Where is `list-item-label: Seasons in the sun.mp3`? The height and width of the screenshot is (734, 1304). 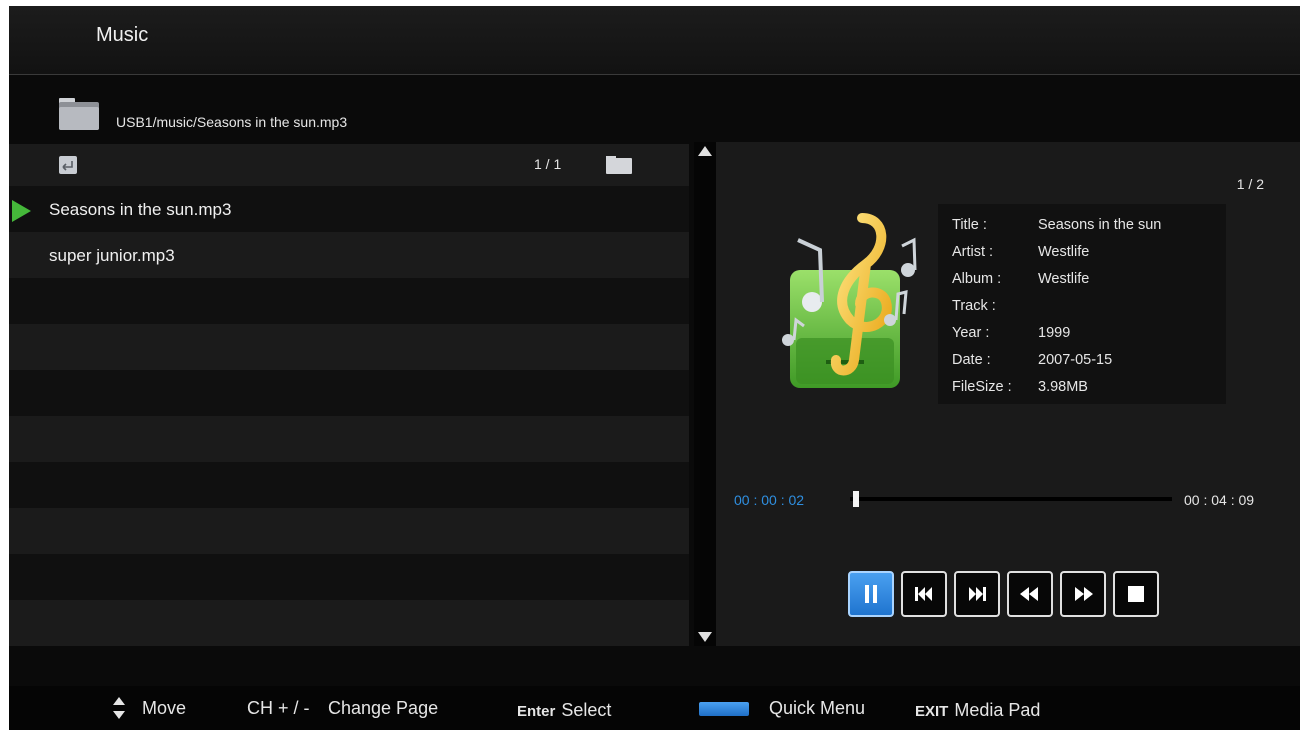
list-item-label: Seasons in the sun.mp3 is located at coordinates (140, 209).